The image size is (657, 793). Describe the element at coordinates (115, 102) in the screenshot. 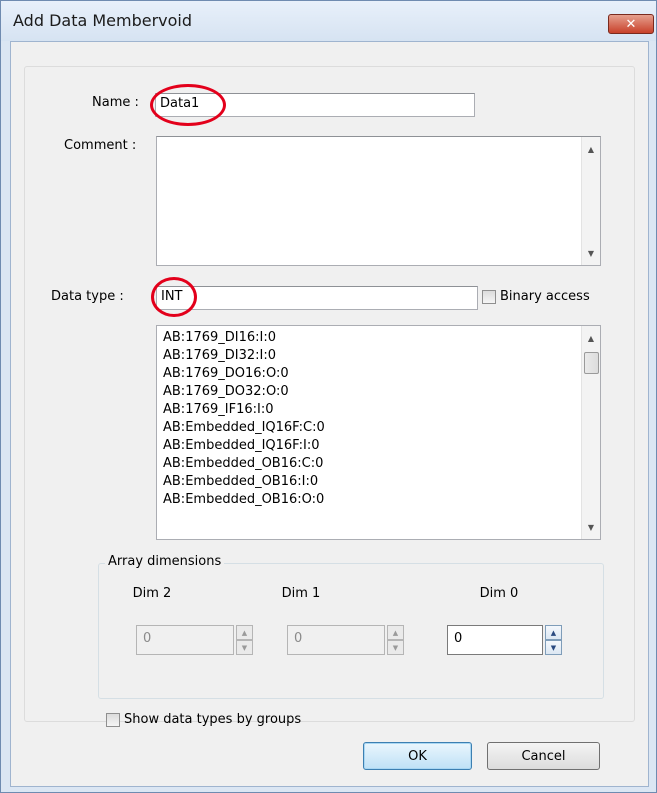

I see `name-label: Name :` at that location.